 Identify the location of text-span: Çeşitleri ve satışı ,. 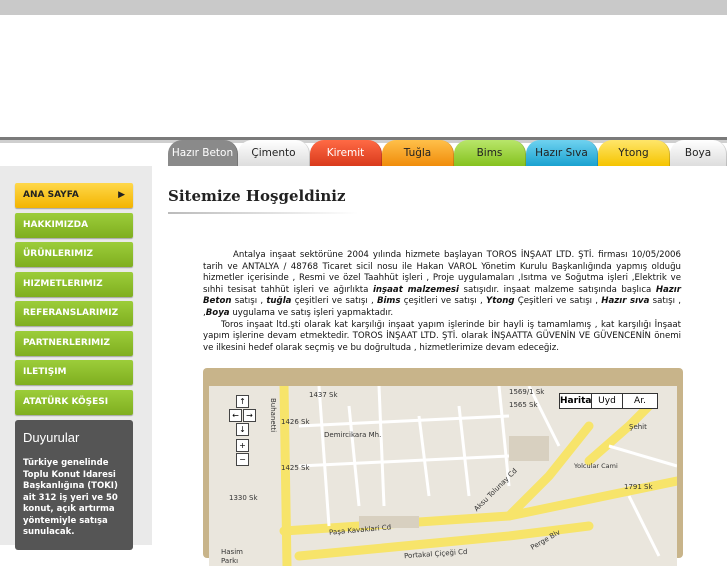
(558, 301).